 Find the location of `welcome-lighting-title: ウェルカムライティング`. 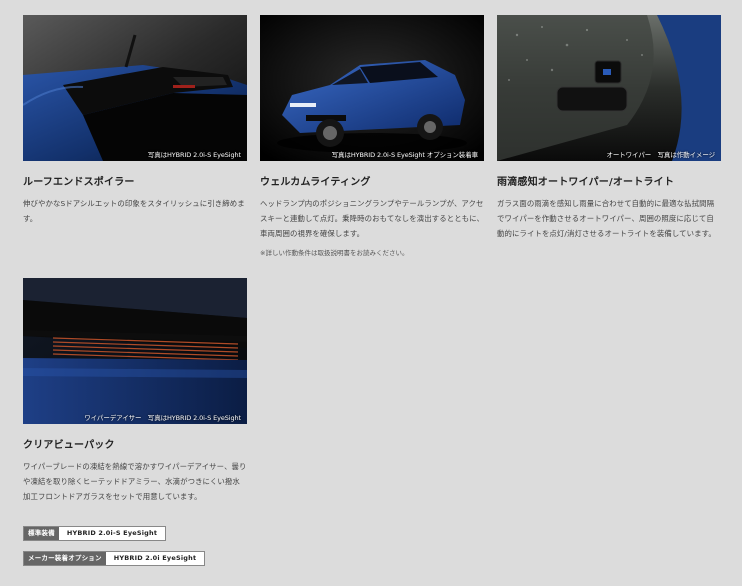

welcome-lighting-title: ウェルカムライティング is located at coordinates (315, 182).